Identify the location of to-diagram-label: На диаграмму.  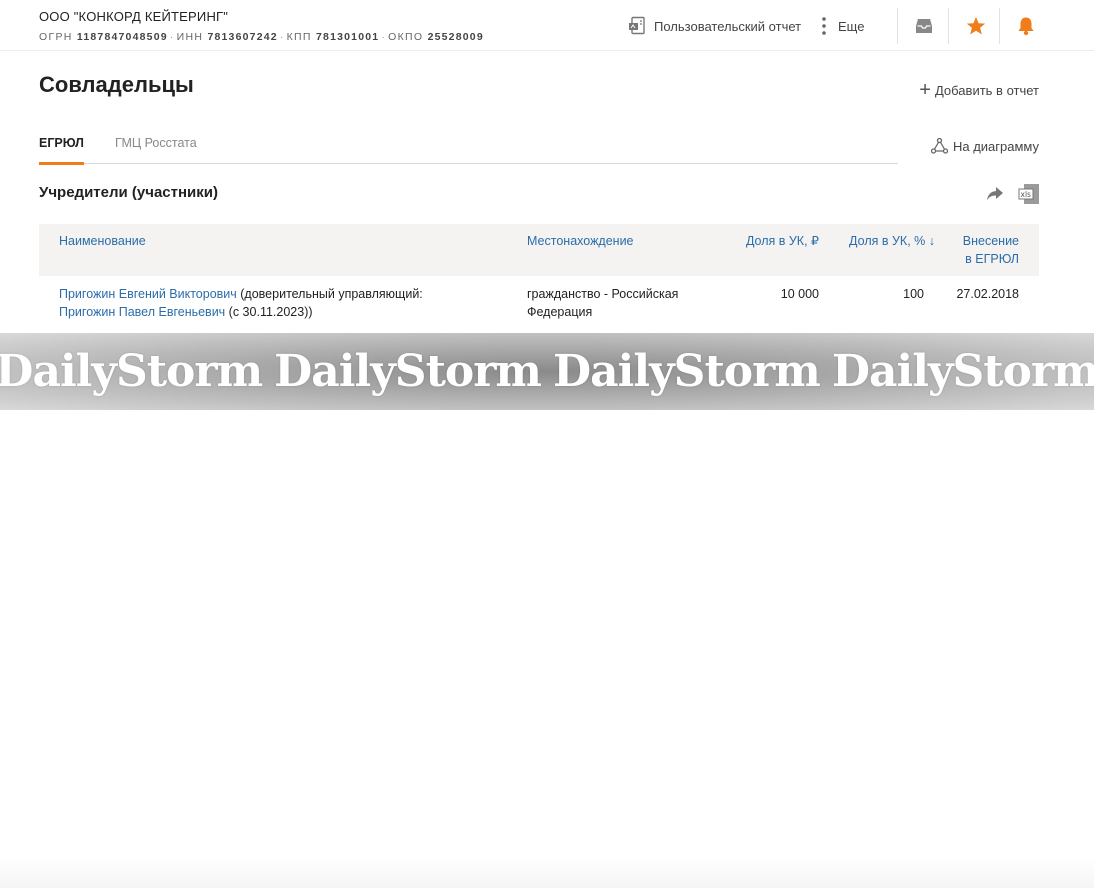
(995, 146).